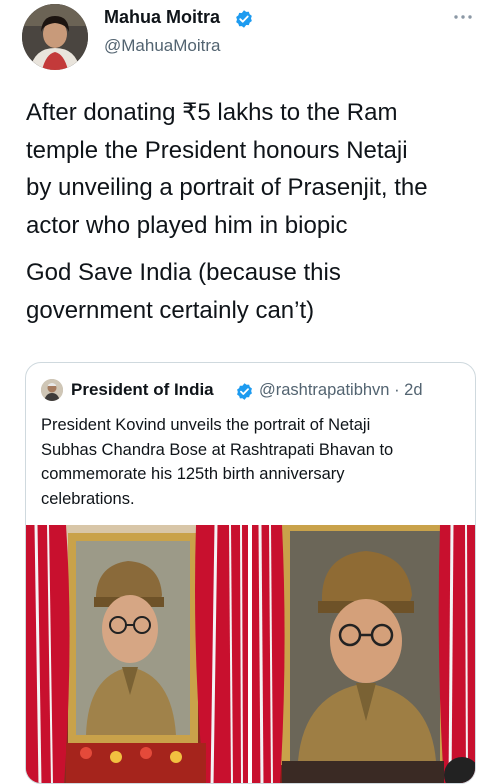  Describe the element at coordinates (363, 654) in the screenshot. I see `portrait-photo-right` at that location.